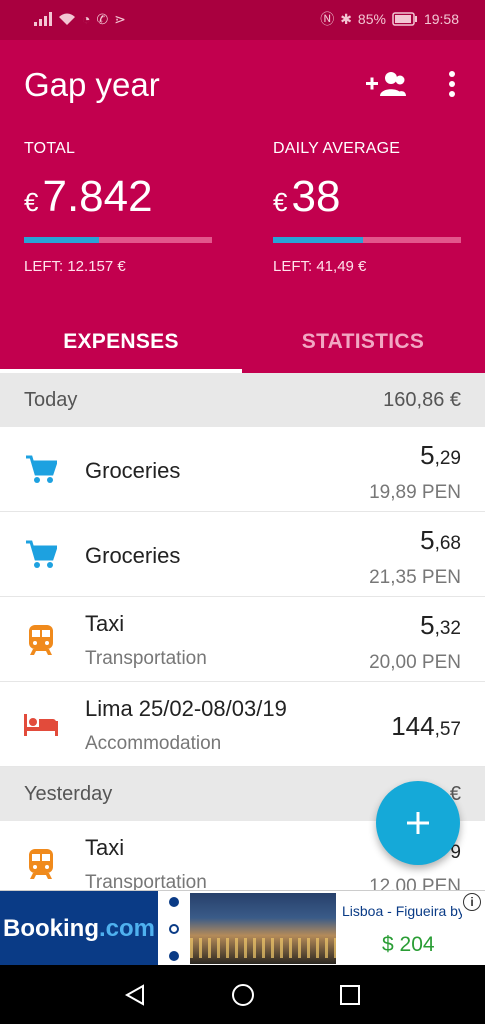 The image size is (485, 1024). I want to click on ad-hotel-photo, so click(263, 928).